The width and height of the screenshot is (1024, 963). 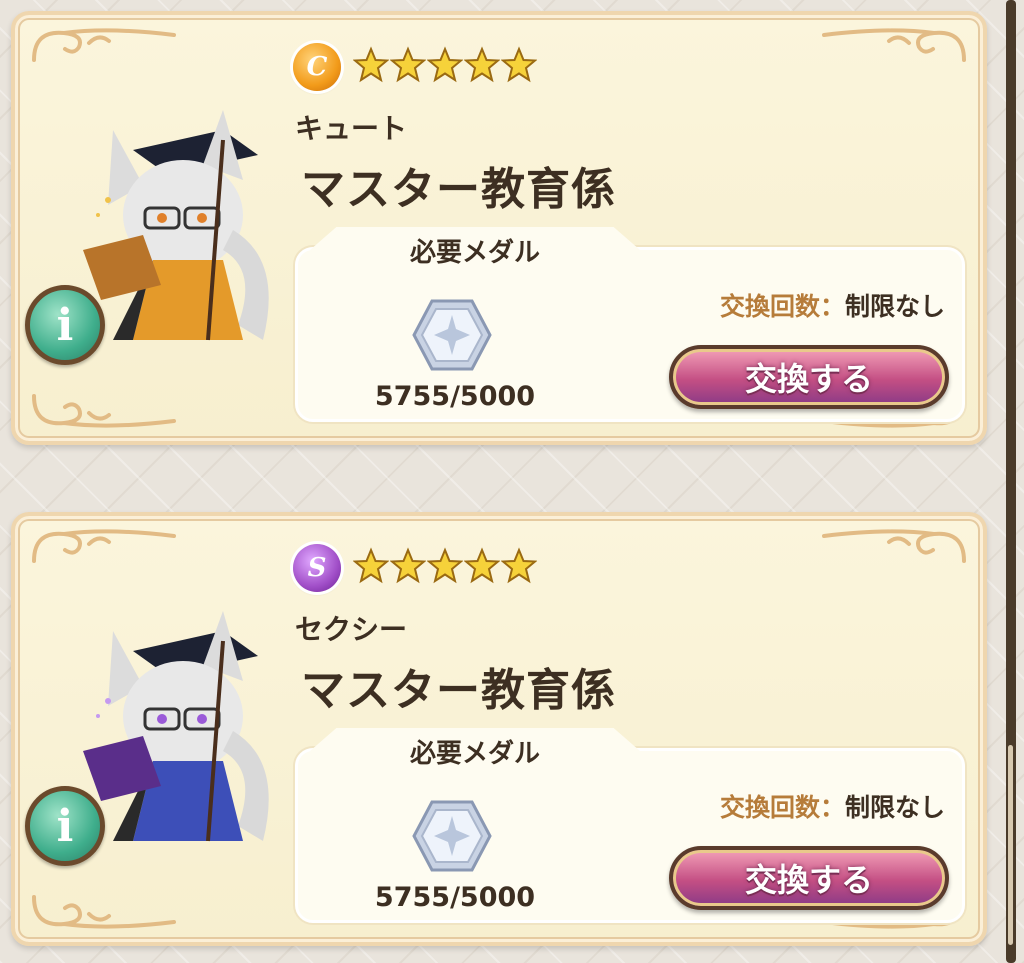 What do you see at coordinates (351, 629) in the screenshot?
I see `attribute-label: セクシー` at bounding box center [351, 629].